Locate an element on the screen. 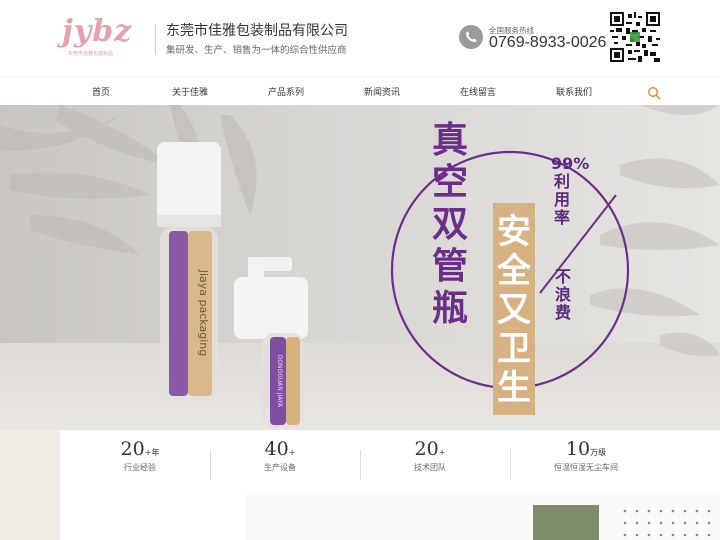  company-logo: jybz 东莞市佳雅包装制品 is located at coordinates (109, 37).